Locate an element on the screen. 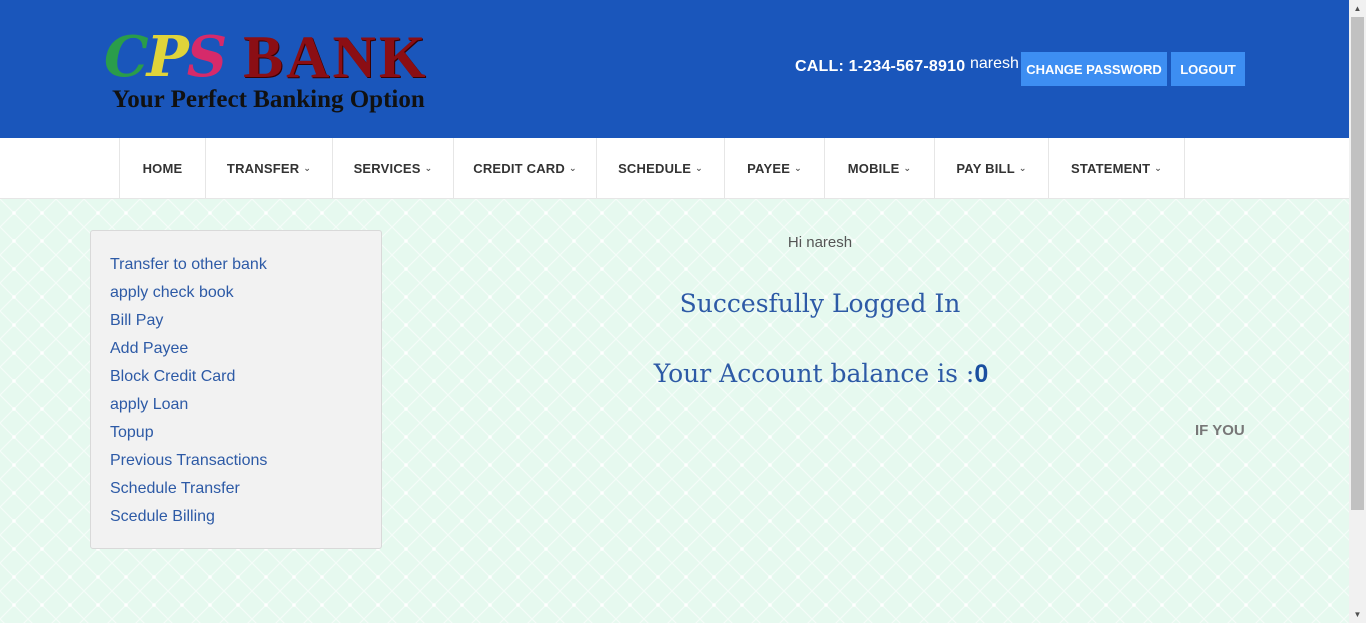 This screenshot has width=1366, height=623. nav-item-mobile: MOBILE ⌄ is located at coordinates (880, 168).